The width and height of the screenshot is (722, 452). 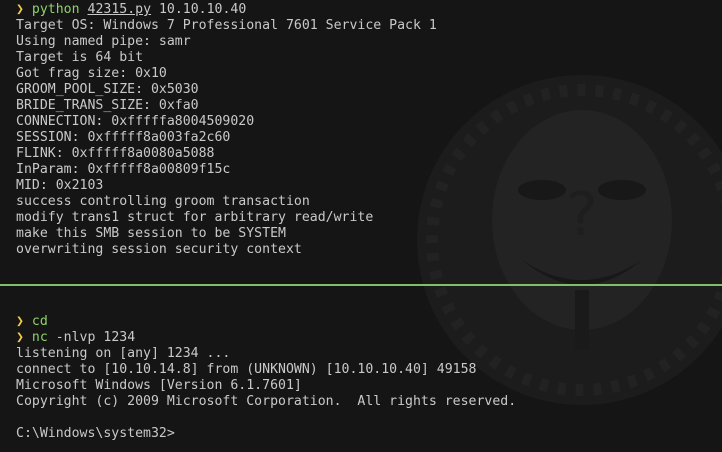 I want to click on command-line: ❯ python 42315.py 10.10.10.40, so click(x=131, y=10).